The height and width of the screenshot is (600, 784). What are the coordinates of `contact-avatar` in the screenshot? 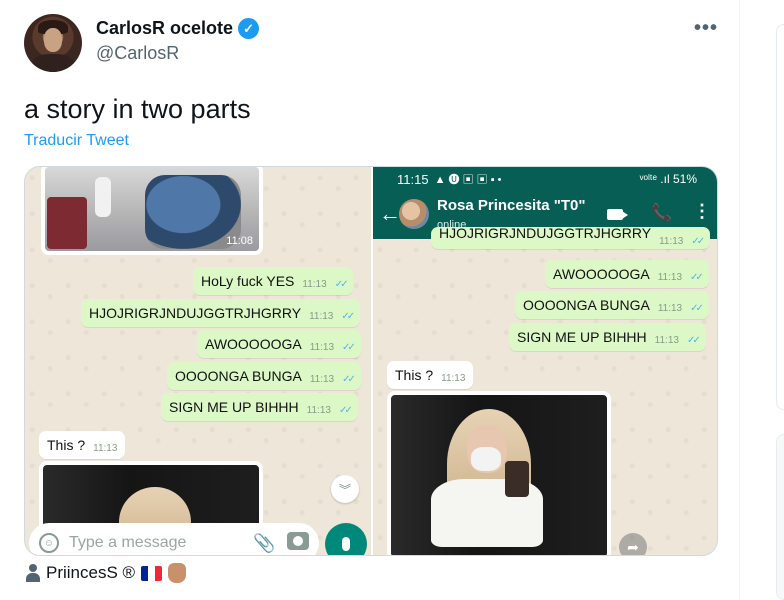 It's located at (414, 214).